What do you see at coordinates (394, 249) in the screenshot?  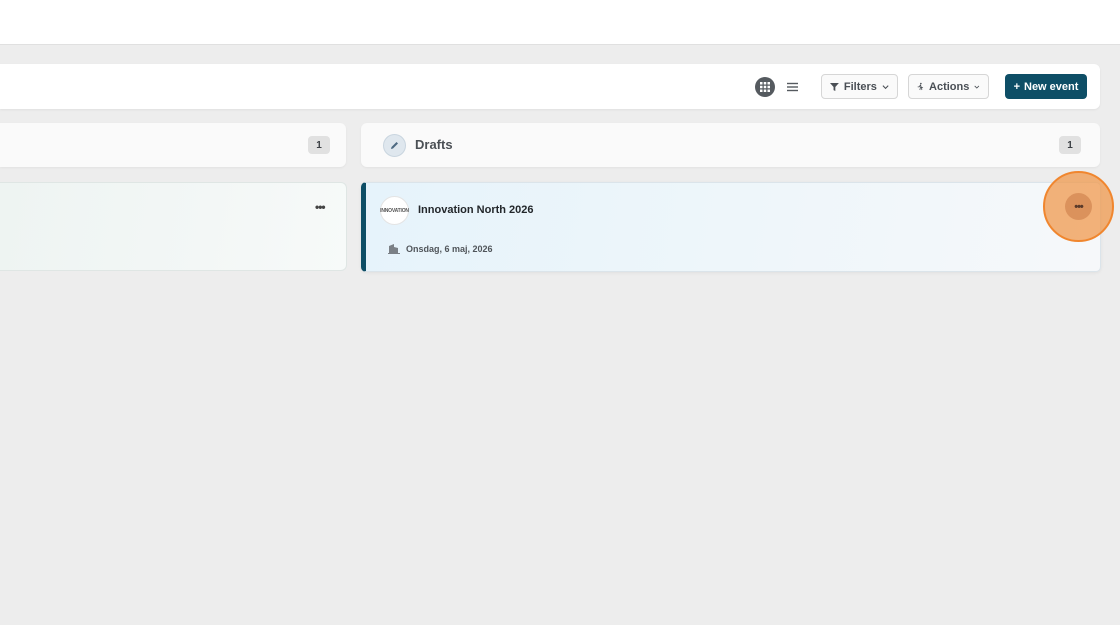 I see `building-icon` at bounding box center [394, 249].